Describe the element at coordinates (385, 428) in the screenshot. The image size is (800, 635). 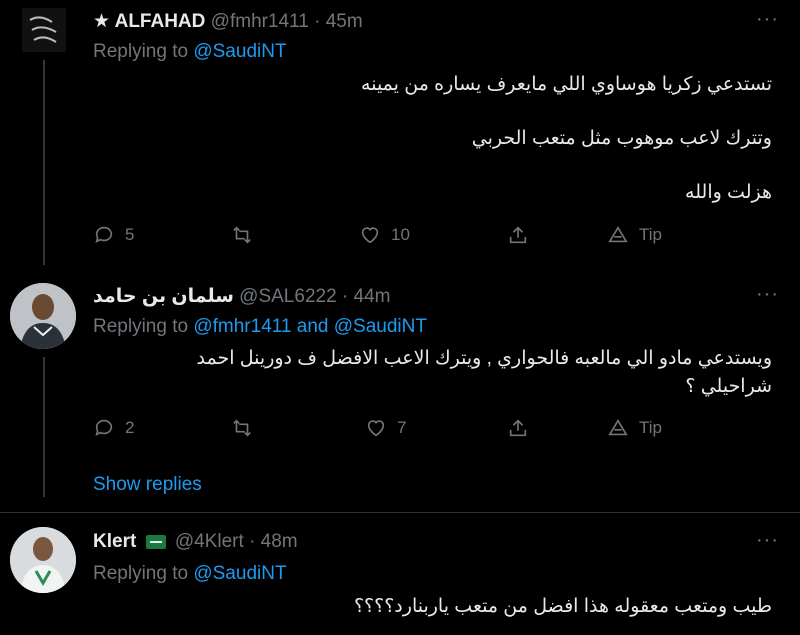
I see `like-button: 7` at that location.